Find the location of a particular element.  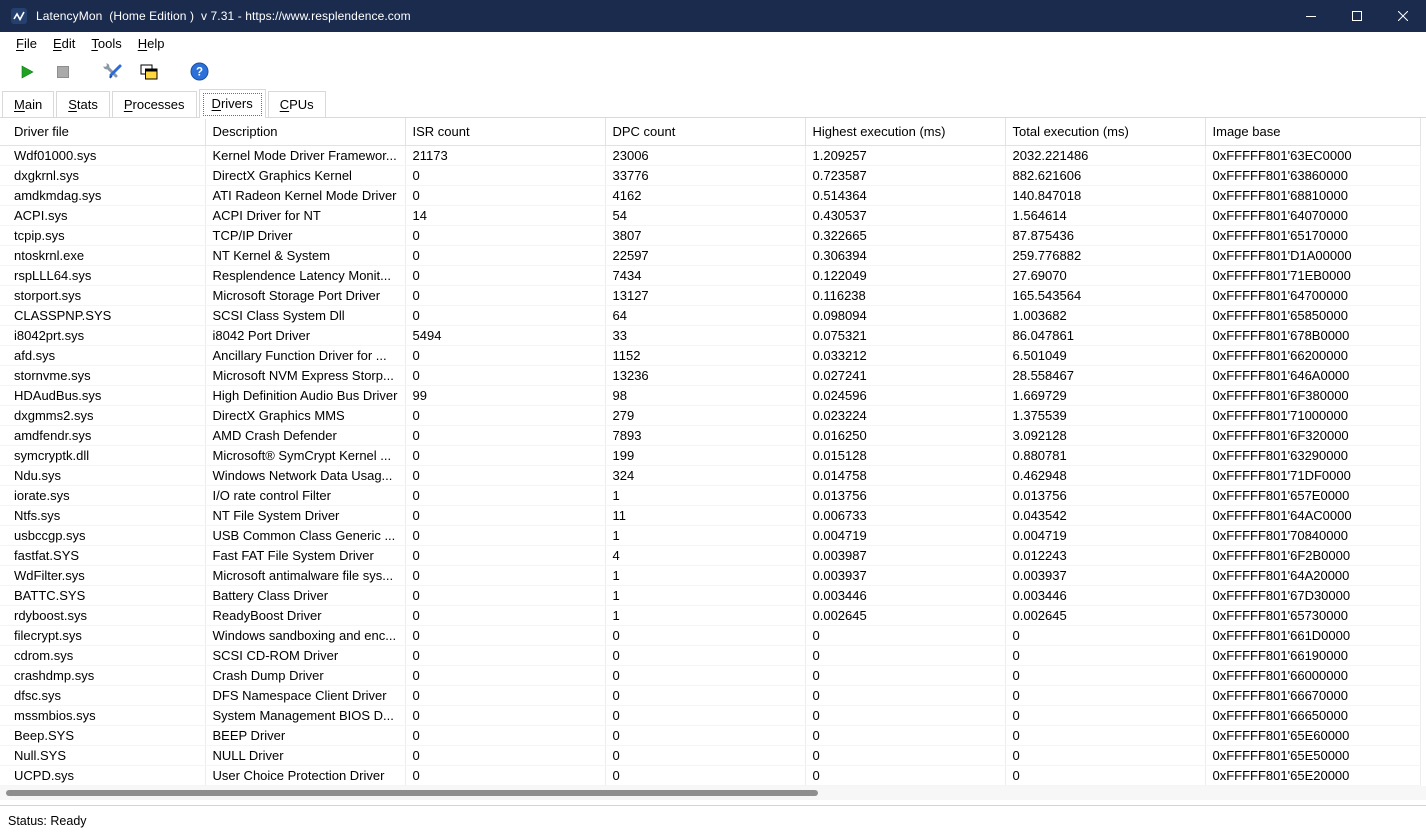

cell-description: User Choice Protection Driver is located at coordinates (305, 775).